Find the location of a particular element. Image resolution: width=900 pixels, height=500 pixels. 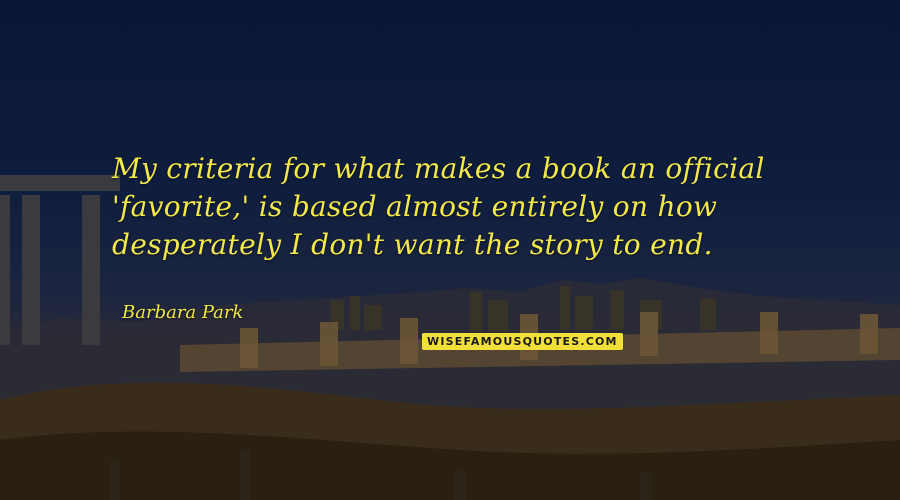

watermark-badge: WISEFAMOUSQUOTES.COM is located at coordinates (522, 341).